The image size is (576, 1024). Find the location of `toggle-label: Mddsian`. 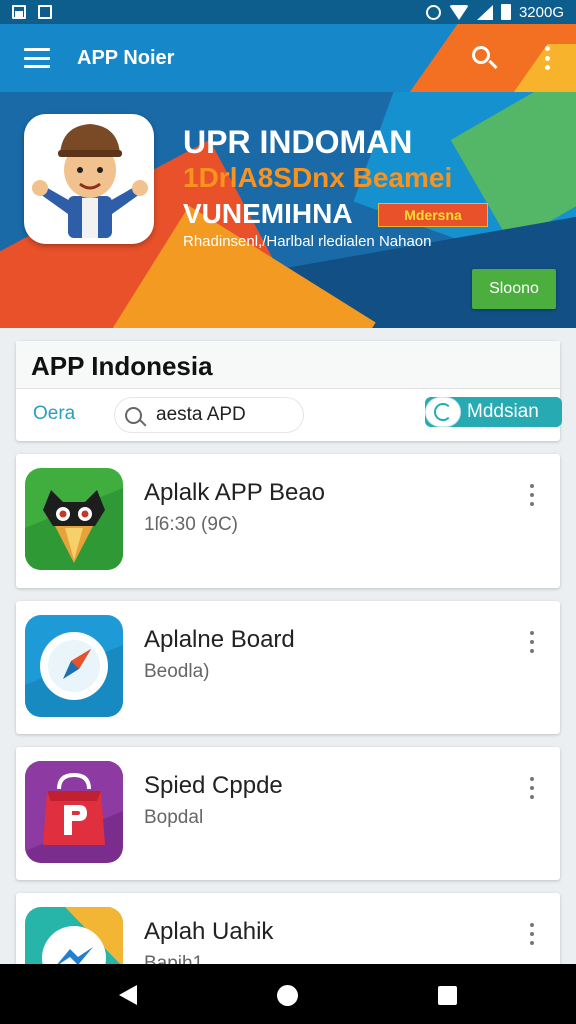

toggle-label: Mddsian is located at coordinates (503, 411).